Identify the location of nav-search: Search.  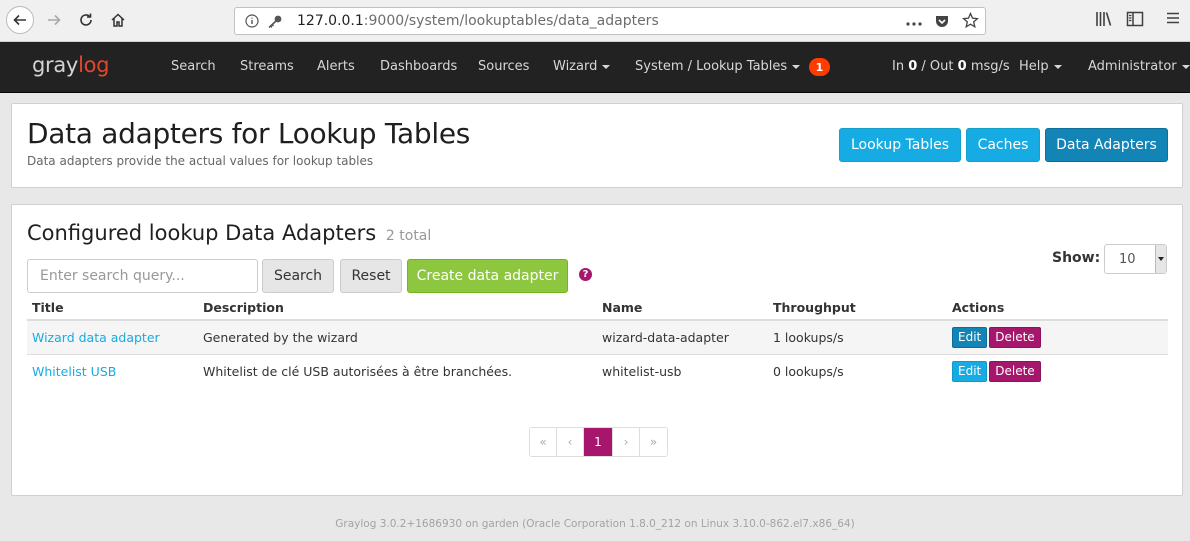
(193, 66).